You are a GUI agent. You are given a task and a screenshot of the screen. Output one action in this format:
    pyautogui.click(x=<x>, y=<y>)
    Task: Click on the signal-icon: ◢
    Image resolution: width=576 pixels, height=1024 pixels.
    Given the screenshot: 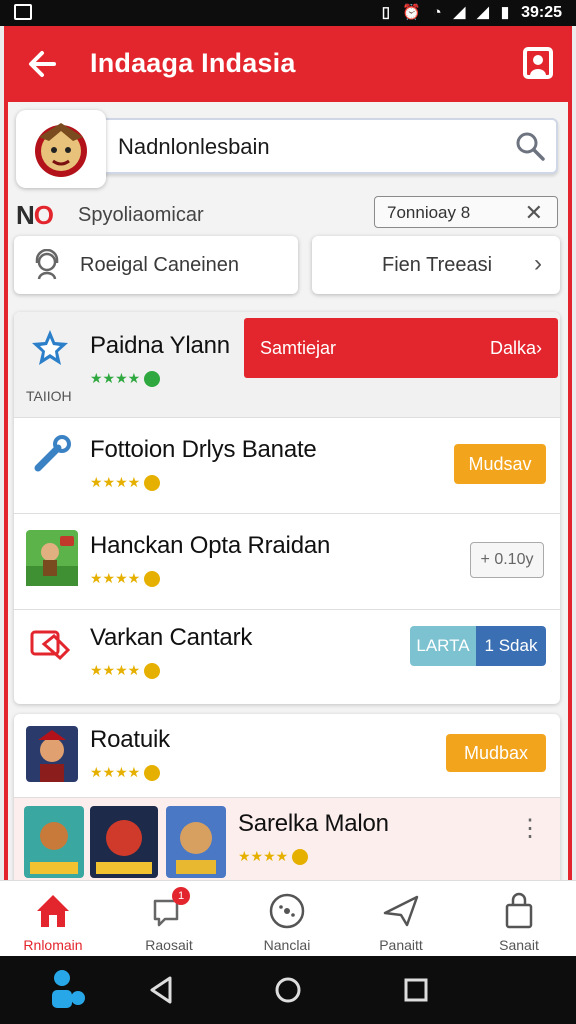 What is the action you would take?
    pyautogui.click(x=459, y=12)
    